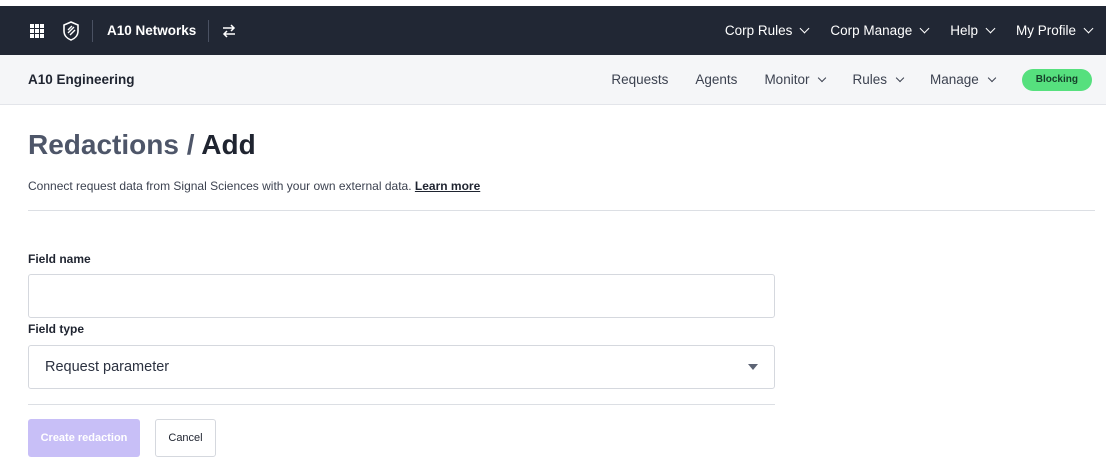 The image size is (1106, 457). I want to click on learn-more-link: Learn more, so click(447, 186).